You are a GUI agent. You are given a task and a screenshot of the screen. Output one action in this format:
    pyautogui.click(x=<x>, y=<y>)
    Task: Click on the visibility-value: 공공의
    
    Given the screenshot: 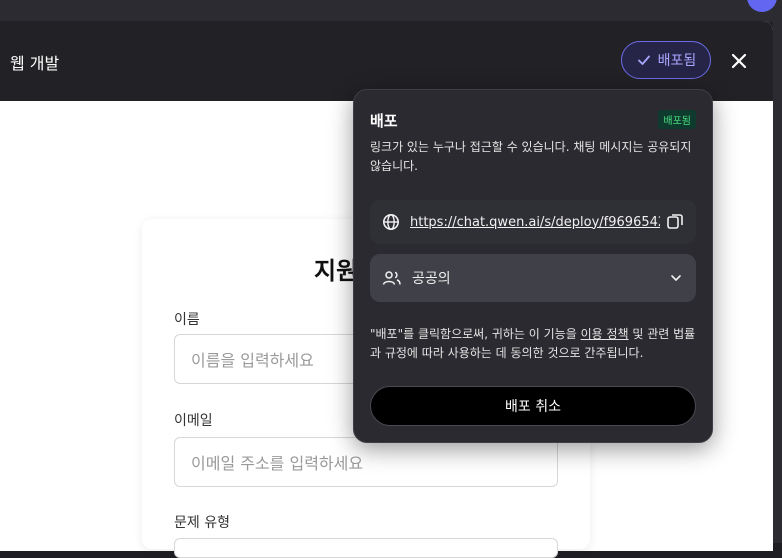 What is the action you would take?
    pyautogui.click(x=431, y=279)
    